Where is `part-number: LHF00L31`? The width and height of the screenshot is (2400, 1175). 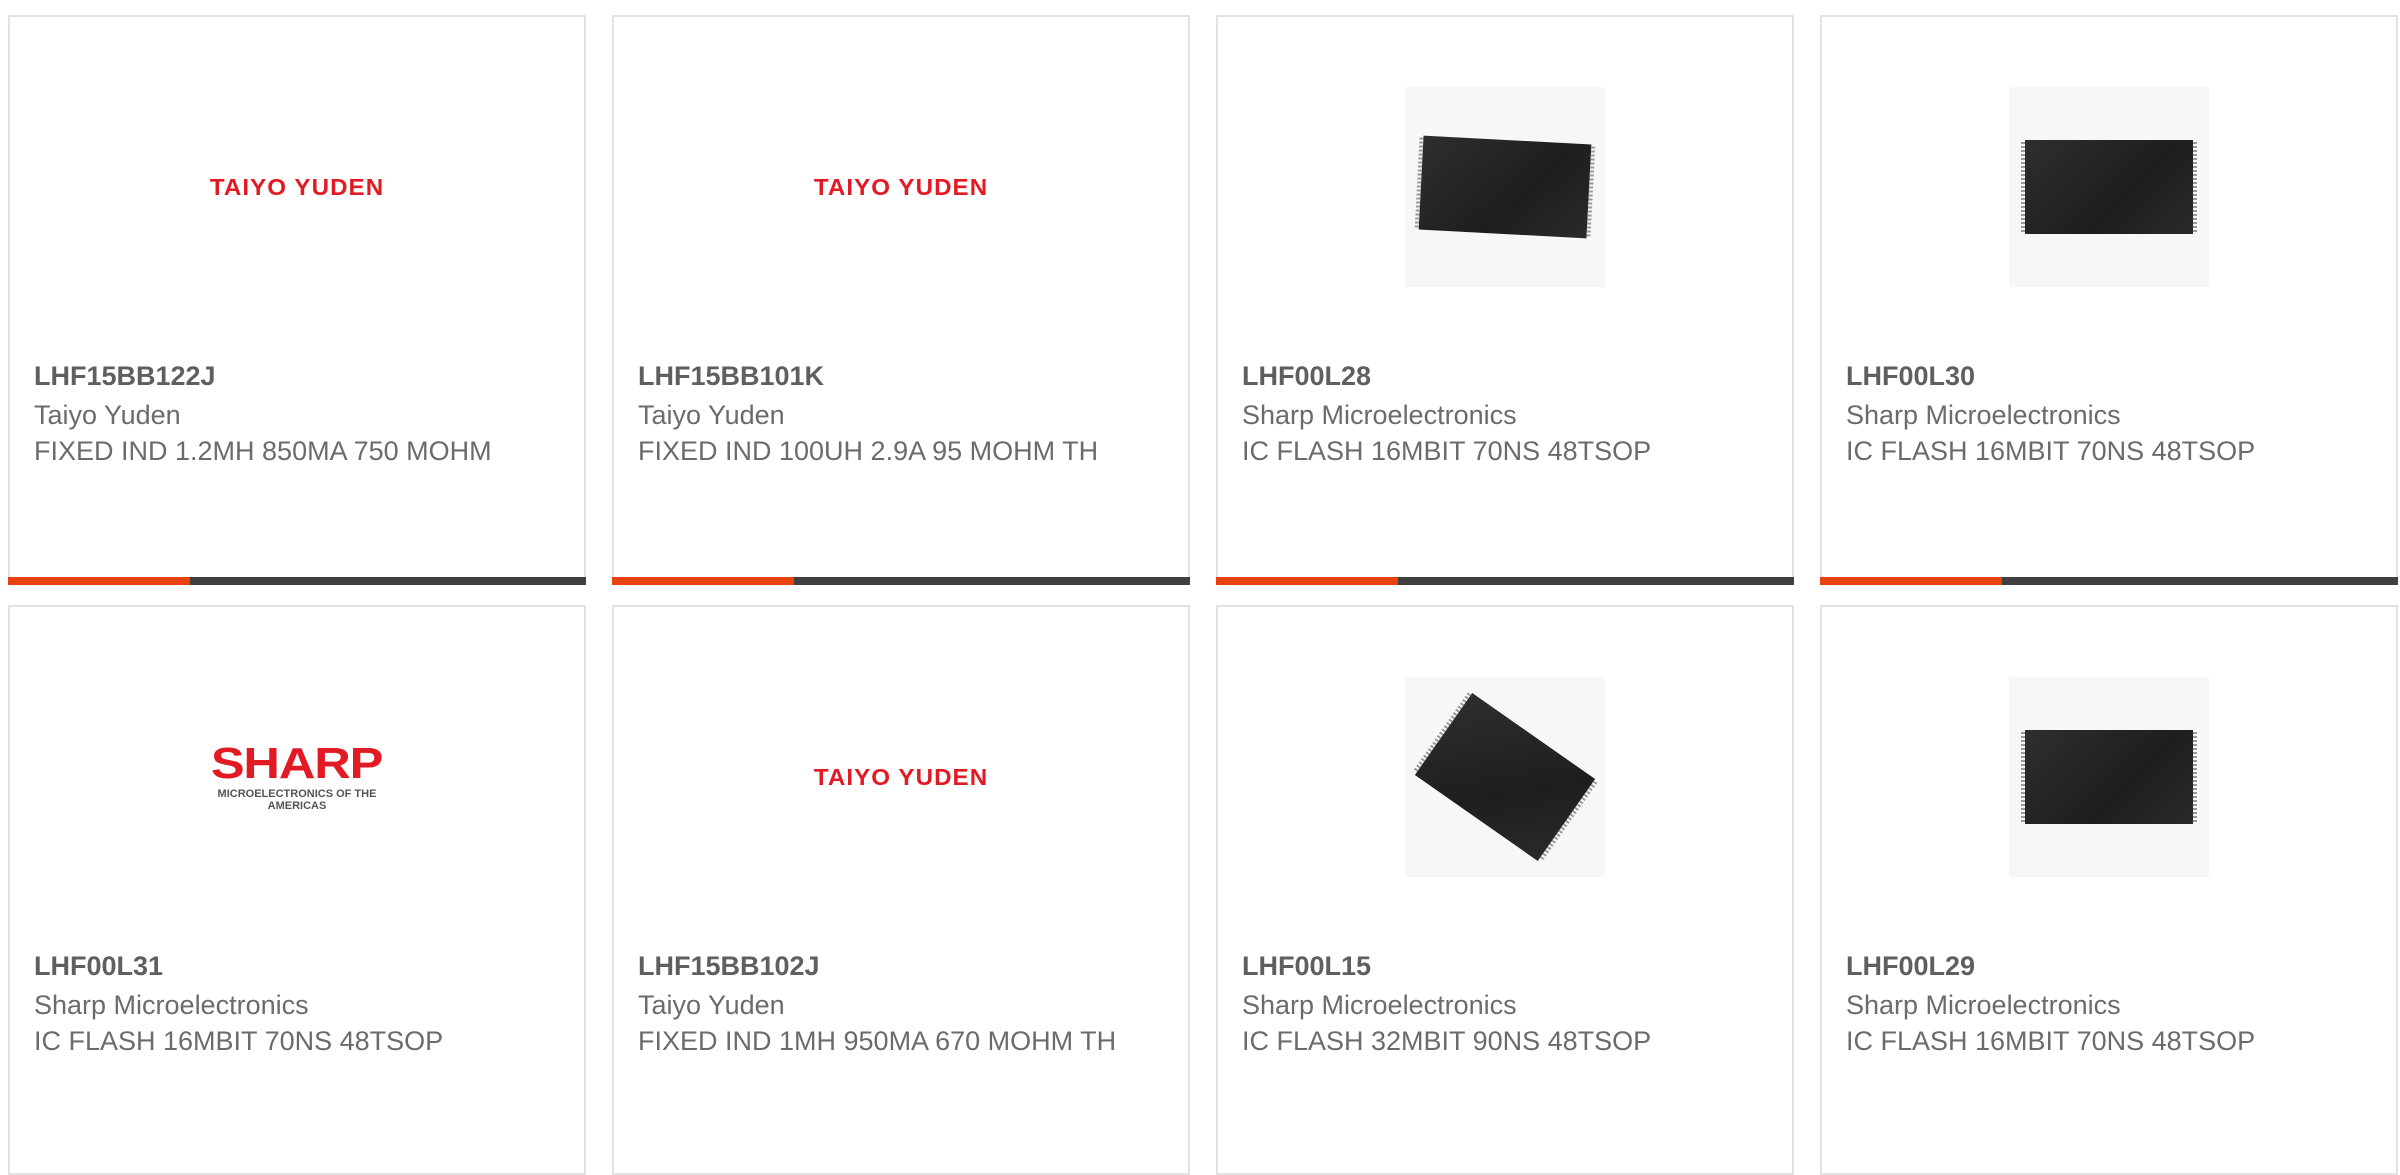 part-number: LHF00L31 is located at coordinates (297, 966).